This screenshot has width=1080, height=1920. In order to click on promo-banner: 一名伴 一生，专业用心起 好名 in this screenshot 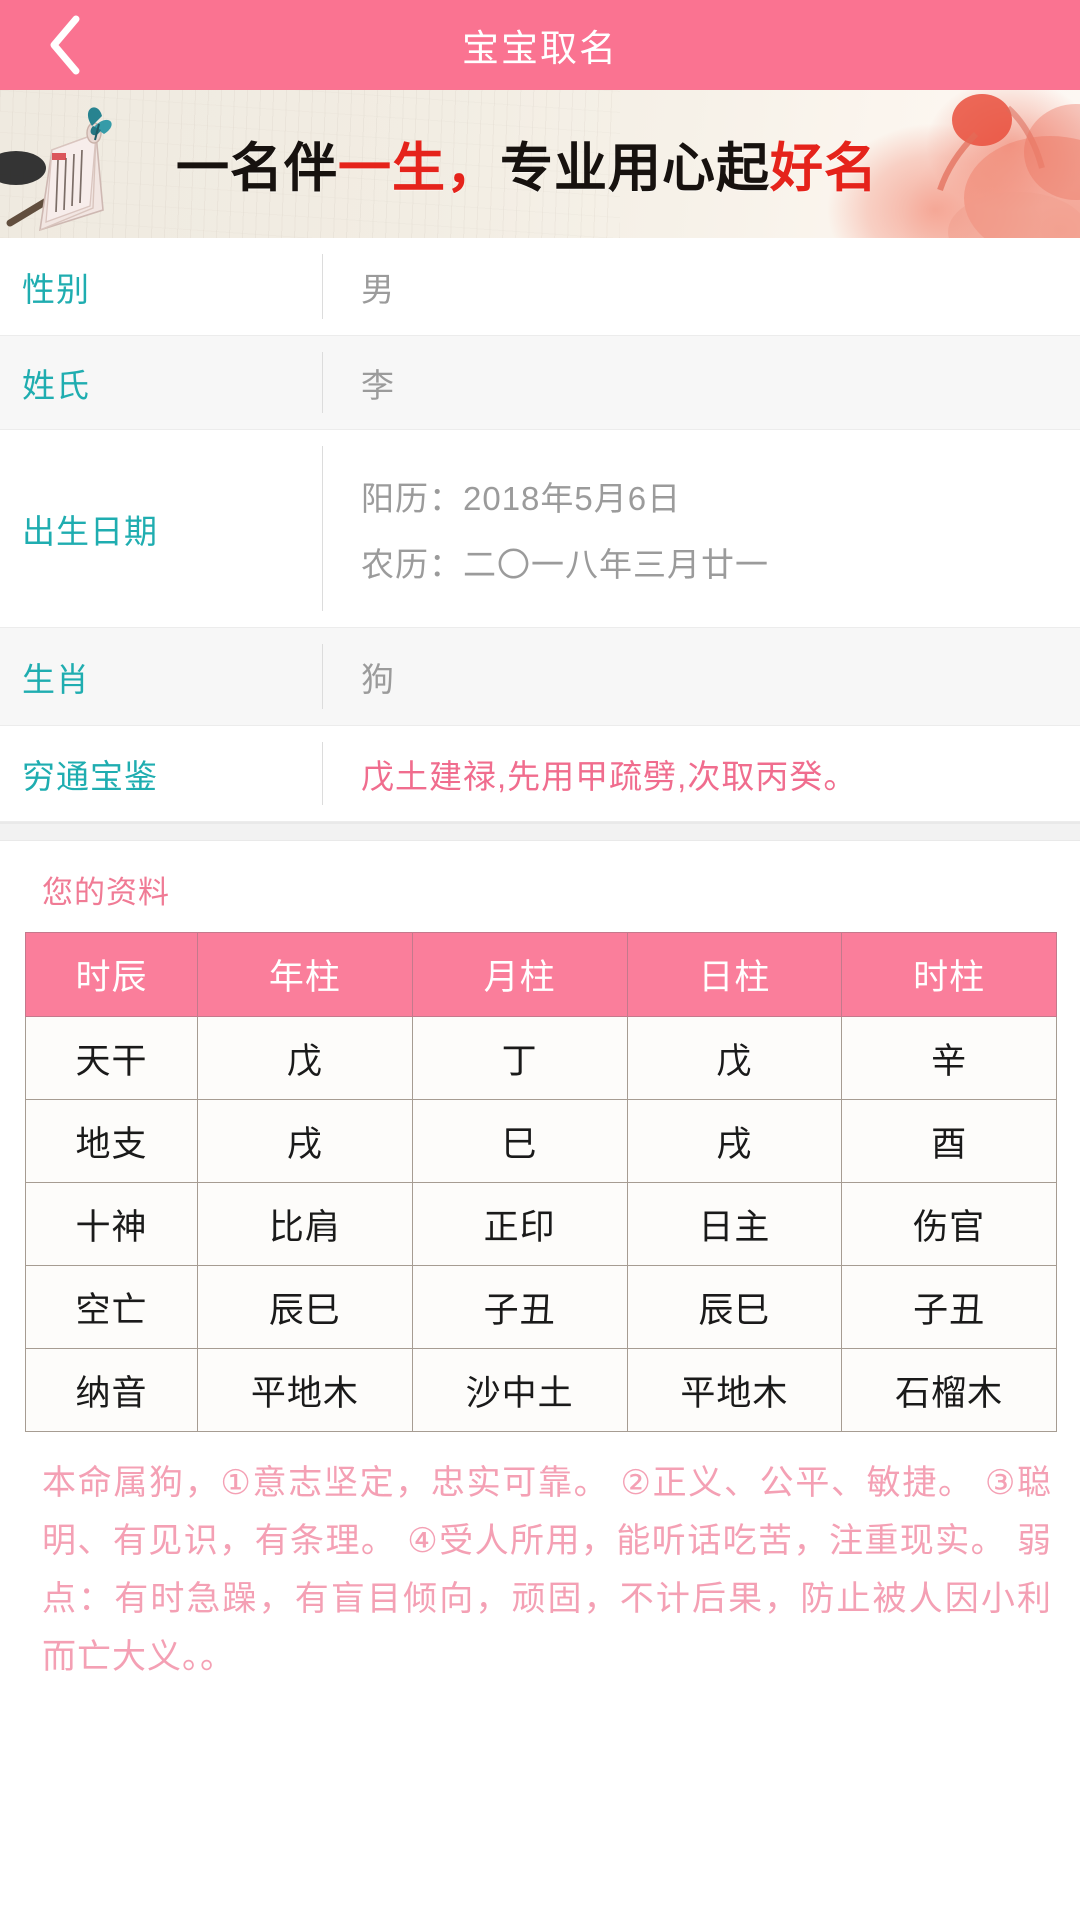, I will do `click(540, 164)`.